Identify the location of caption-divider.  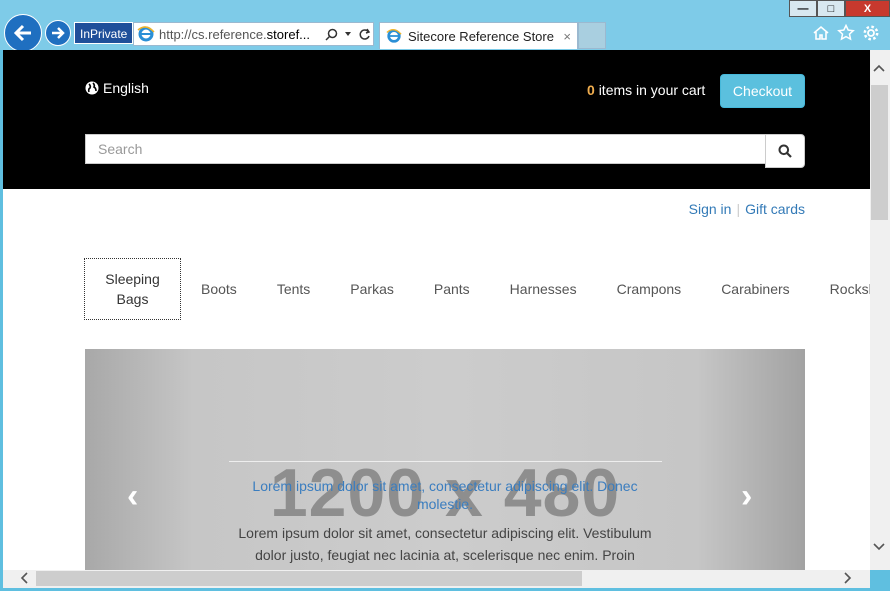
(445, 461).